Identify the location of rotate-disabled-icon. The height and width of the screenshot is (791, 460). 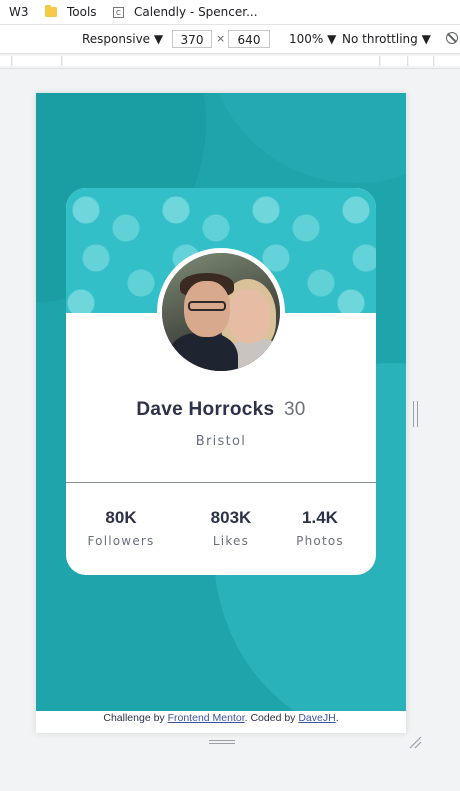
(452, 38).